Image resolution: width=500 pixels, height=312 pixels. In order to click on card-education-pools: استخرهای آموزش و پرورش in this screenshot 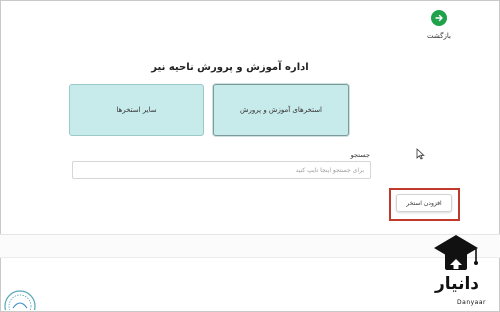, I will do `click(281, 110)`.